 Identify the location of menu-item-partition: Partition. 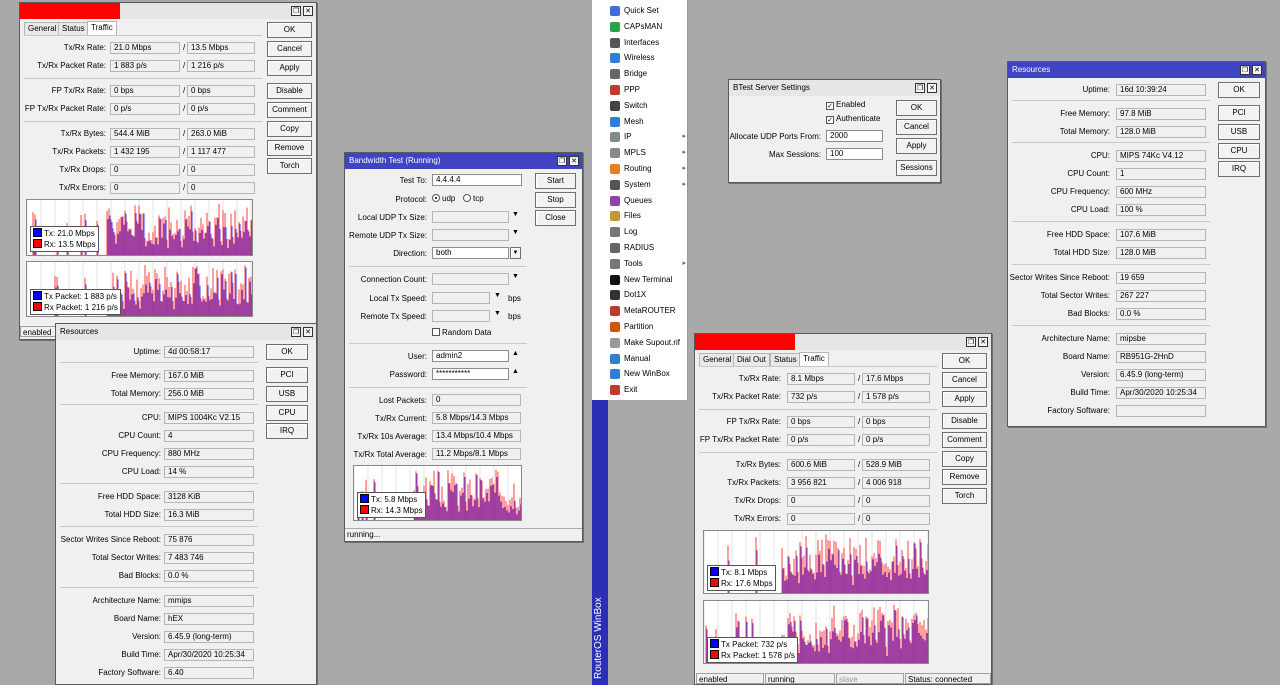
(648, 327).